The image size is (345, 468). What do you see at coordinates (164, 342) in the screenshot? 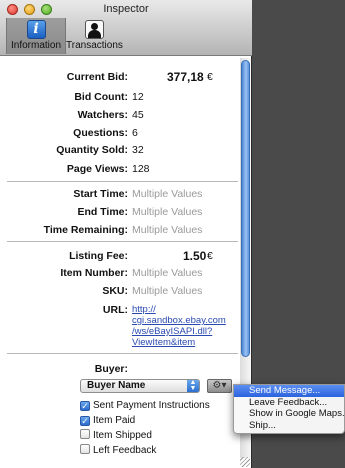
I see `url-line: ViewItem&item` at bounding box center [164, 342].